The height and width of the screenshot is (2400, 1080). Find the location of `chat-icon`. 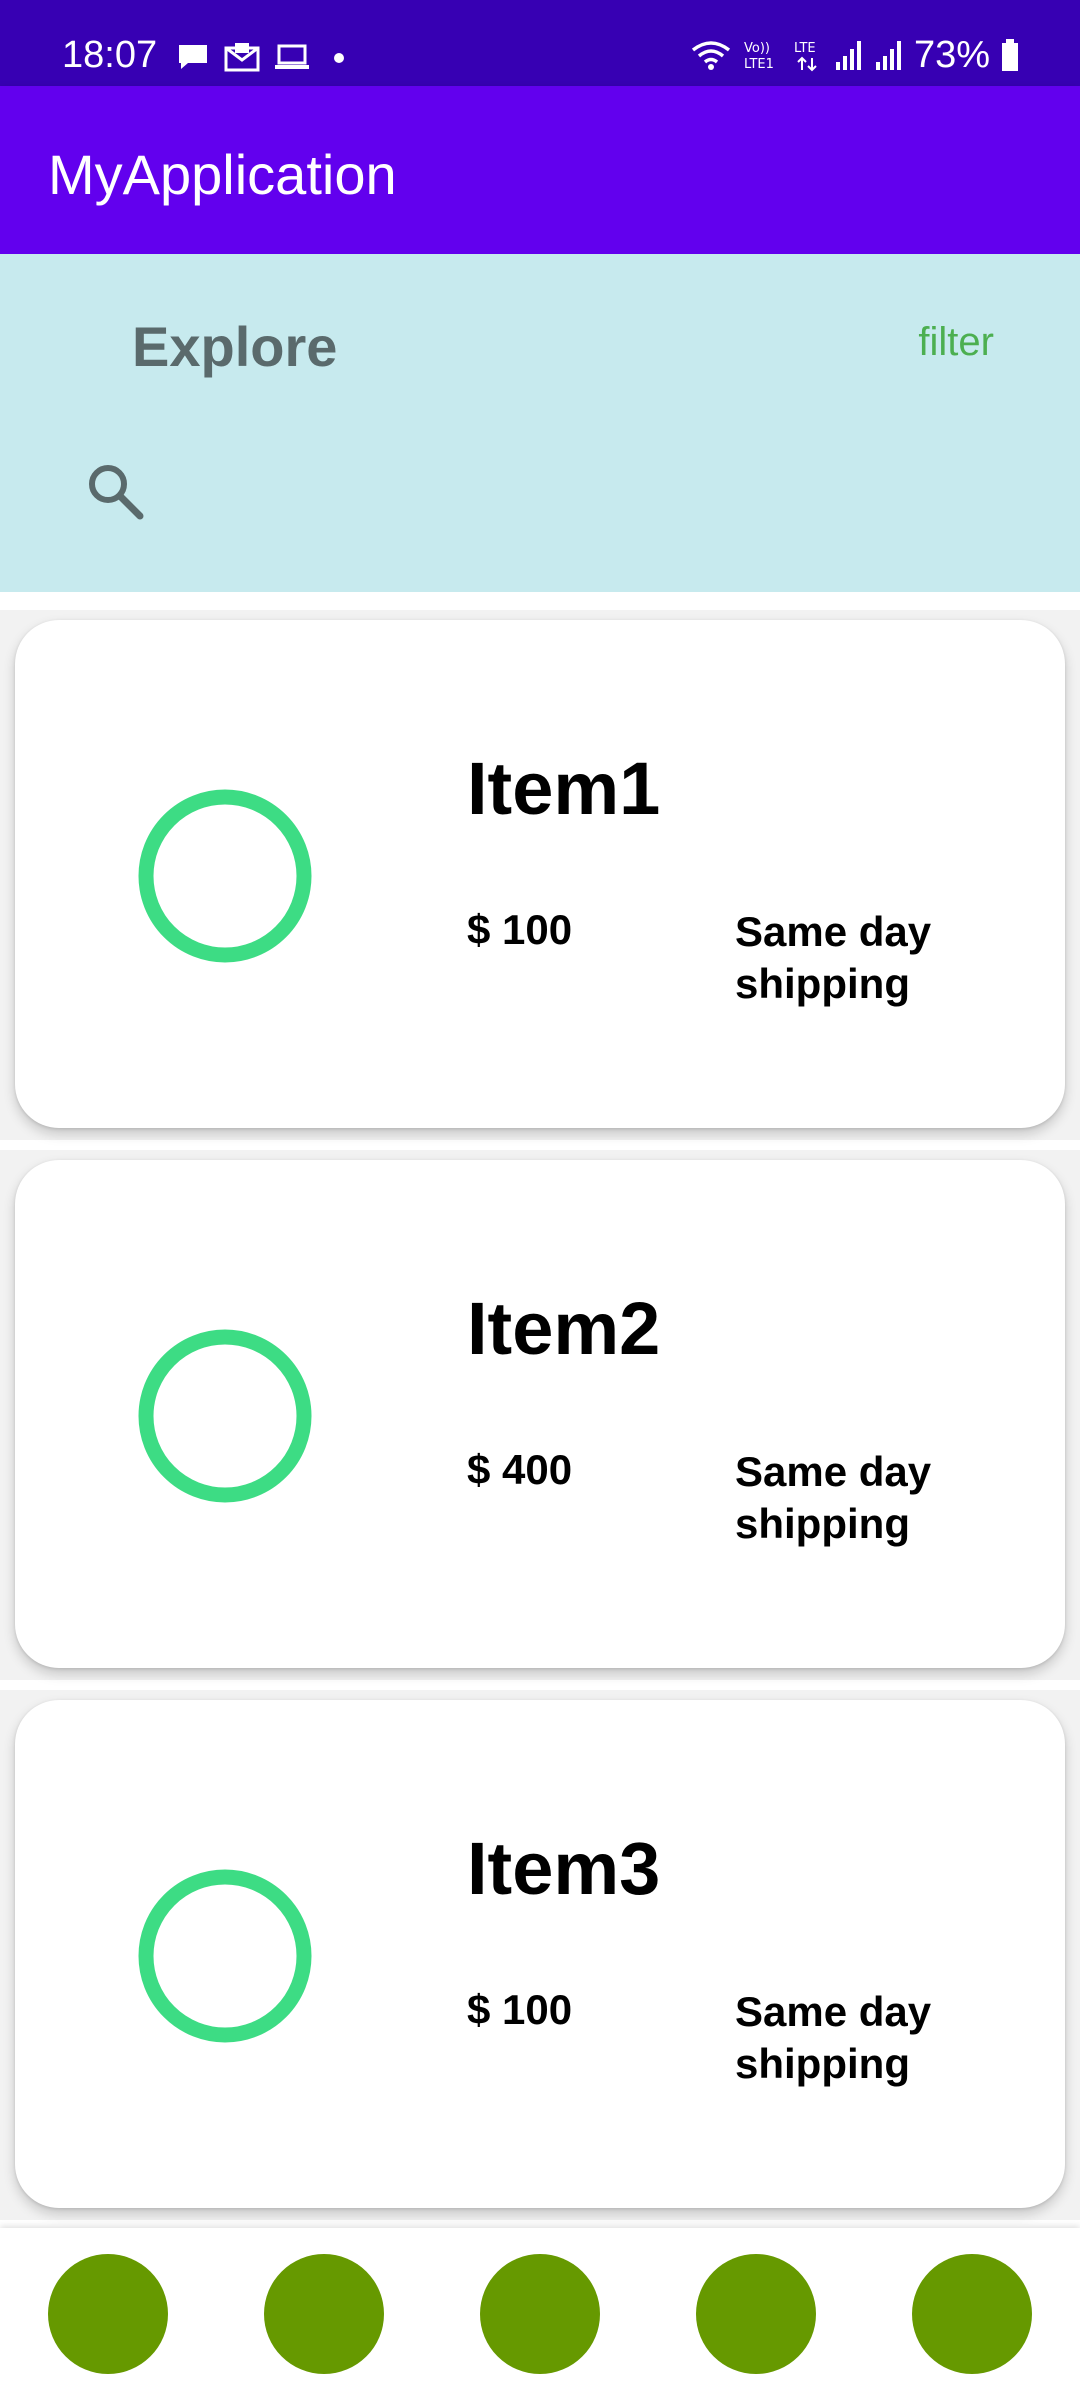

chat-icon is located at coordinates (193, 57).